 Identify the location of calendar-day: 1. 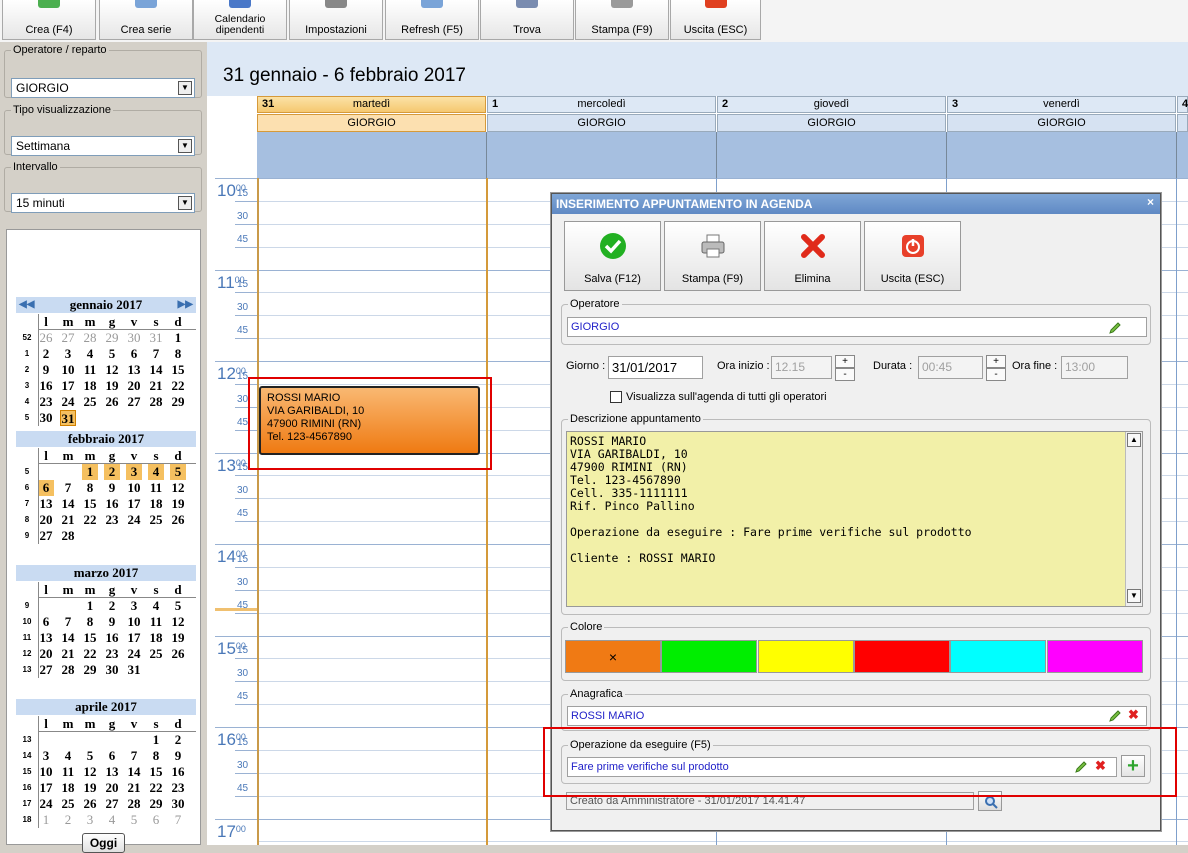
(156, 740).